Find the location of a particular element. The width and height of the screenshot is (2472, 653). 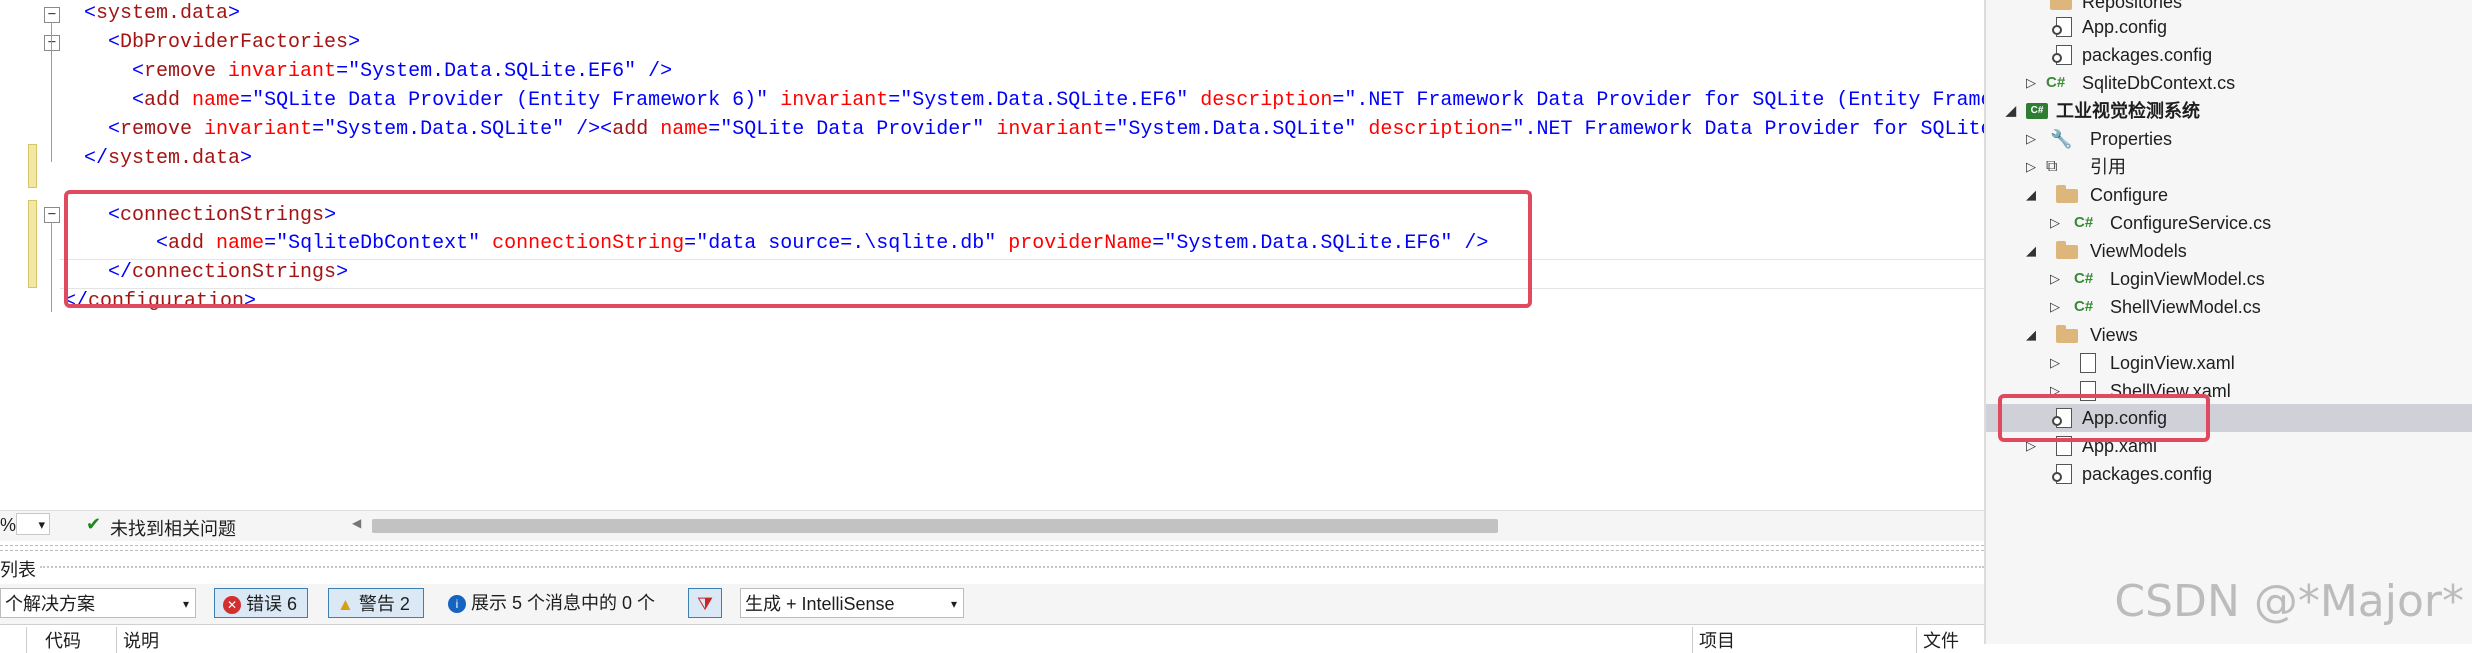

tree-item-app-config-top: App.config is located at coordinates (2108, 27).